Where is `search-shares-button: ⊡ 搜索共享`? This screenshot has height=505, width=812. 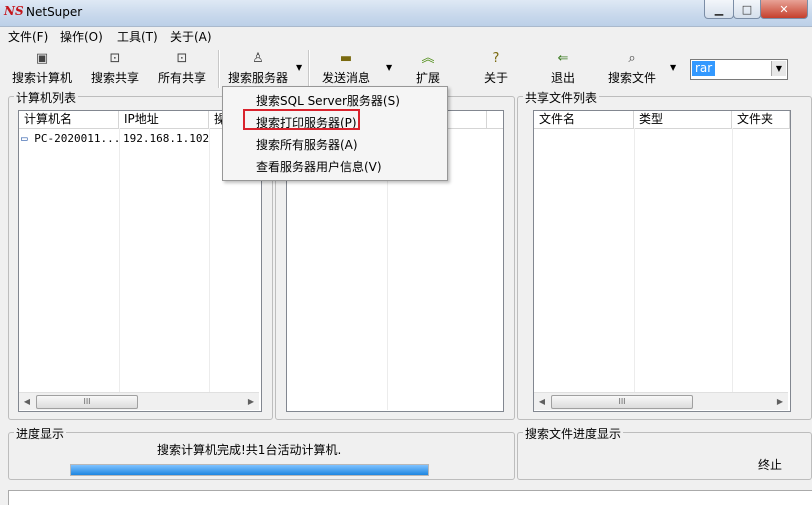 search-shares-button: ⊡ 搜索共享 is located at coordinates (115, 68).